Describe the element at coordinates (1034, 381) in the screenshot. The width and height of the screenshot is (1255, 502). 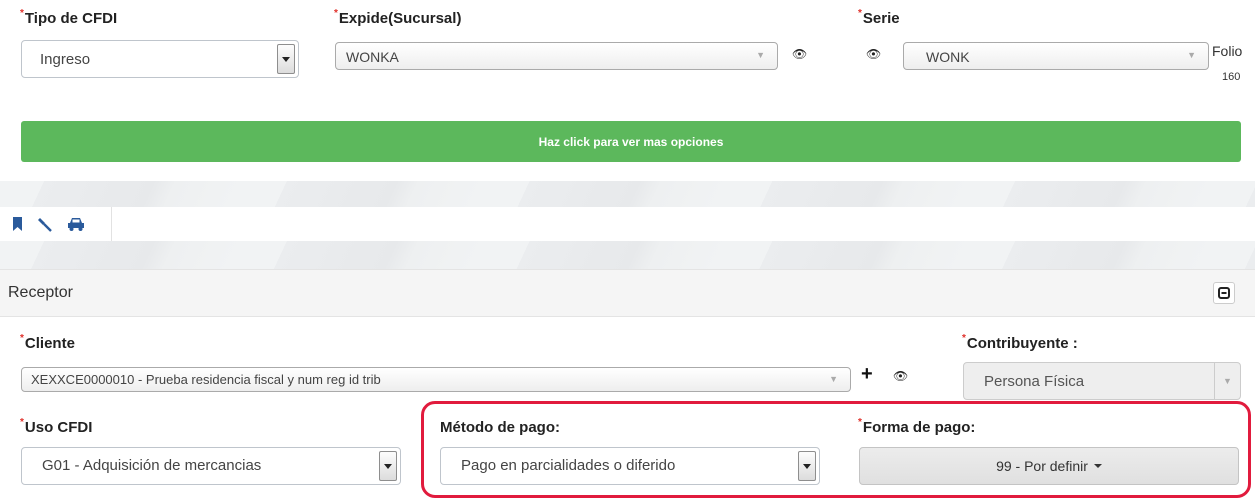
I see `contribuyente-value: Persona Física` at that location.